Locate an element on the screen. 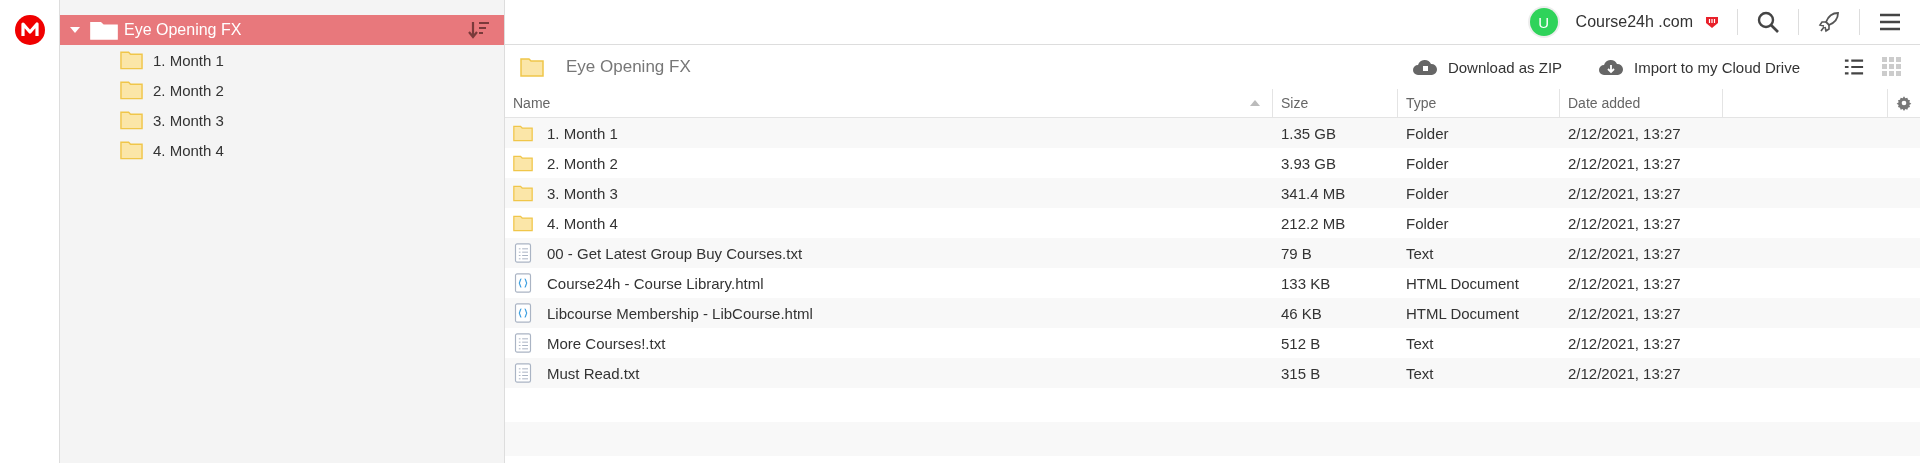 The width and height of the screenshot is (1920, 463). file-size: 46 KB is located at coordinates (1301, 313).